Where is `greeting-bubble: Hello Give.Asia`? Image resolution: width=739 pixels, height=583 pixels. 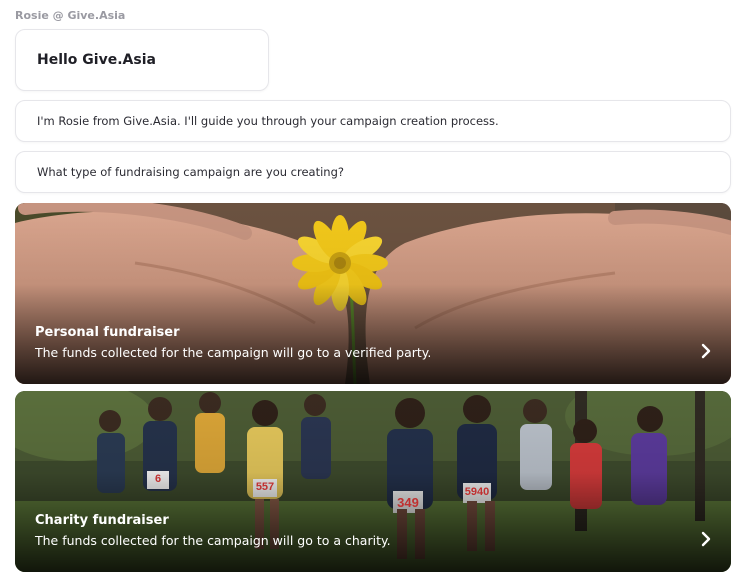
greeting-bubble: Hello Give.Asia is located at coordinates (142, 60).